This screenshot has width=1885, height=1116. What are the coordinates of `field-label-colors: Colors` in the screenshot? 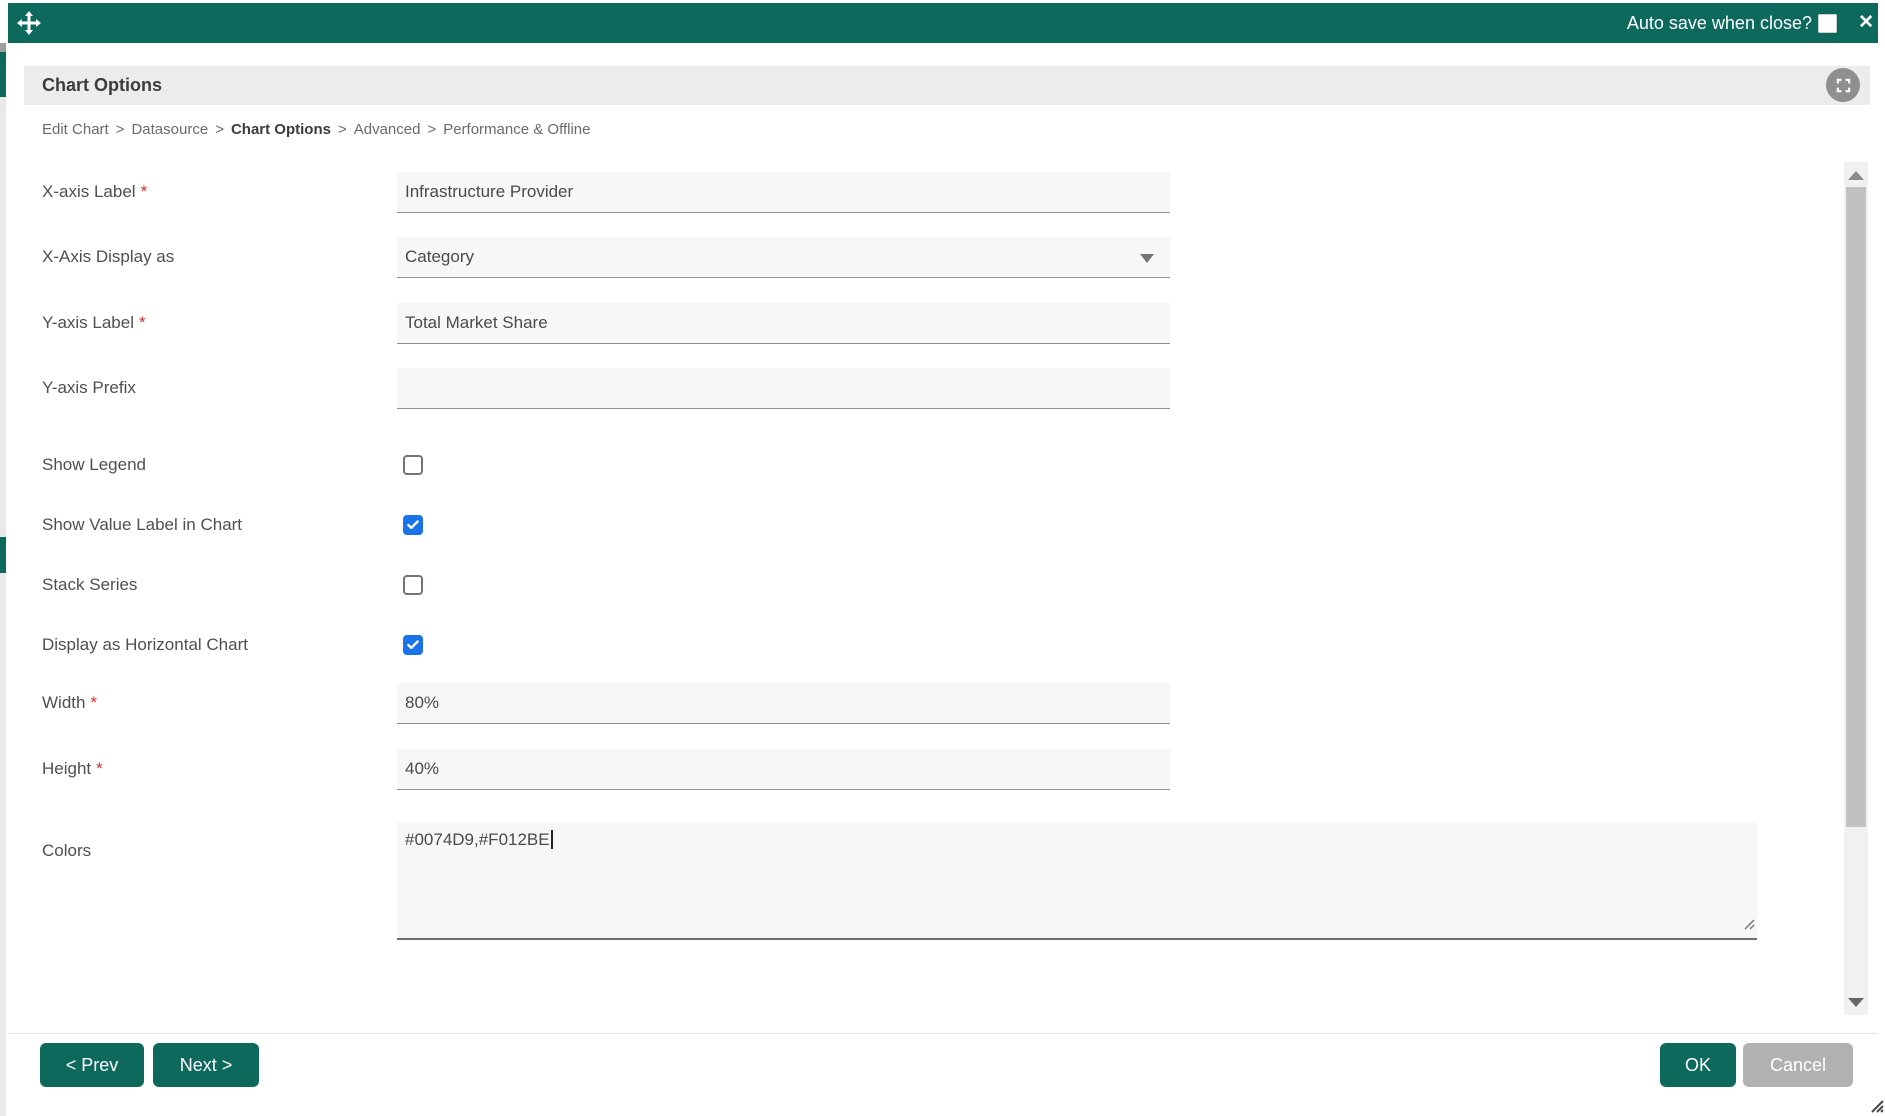 It's located at (67, 850).